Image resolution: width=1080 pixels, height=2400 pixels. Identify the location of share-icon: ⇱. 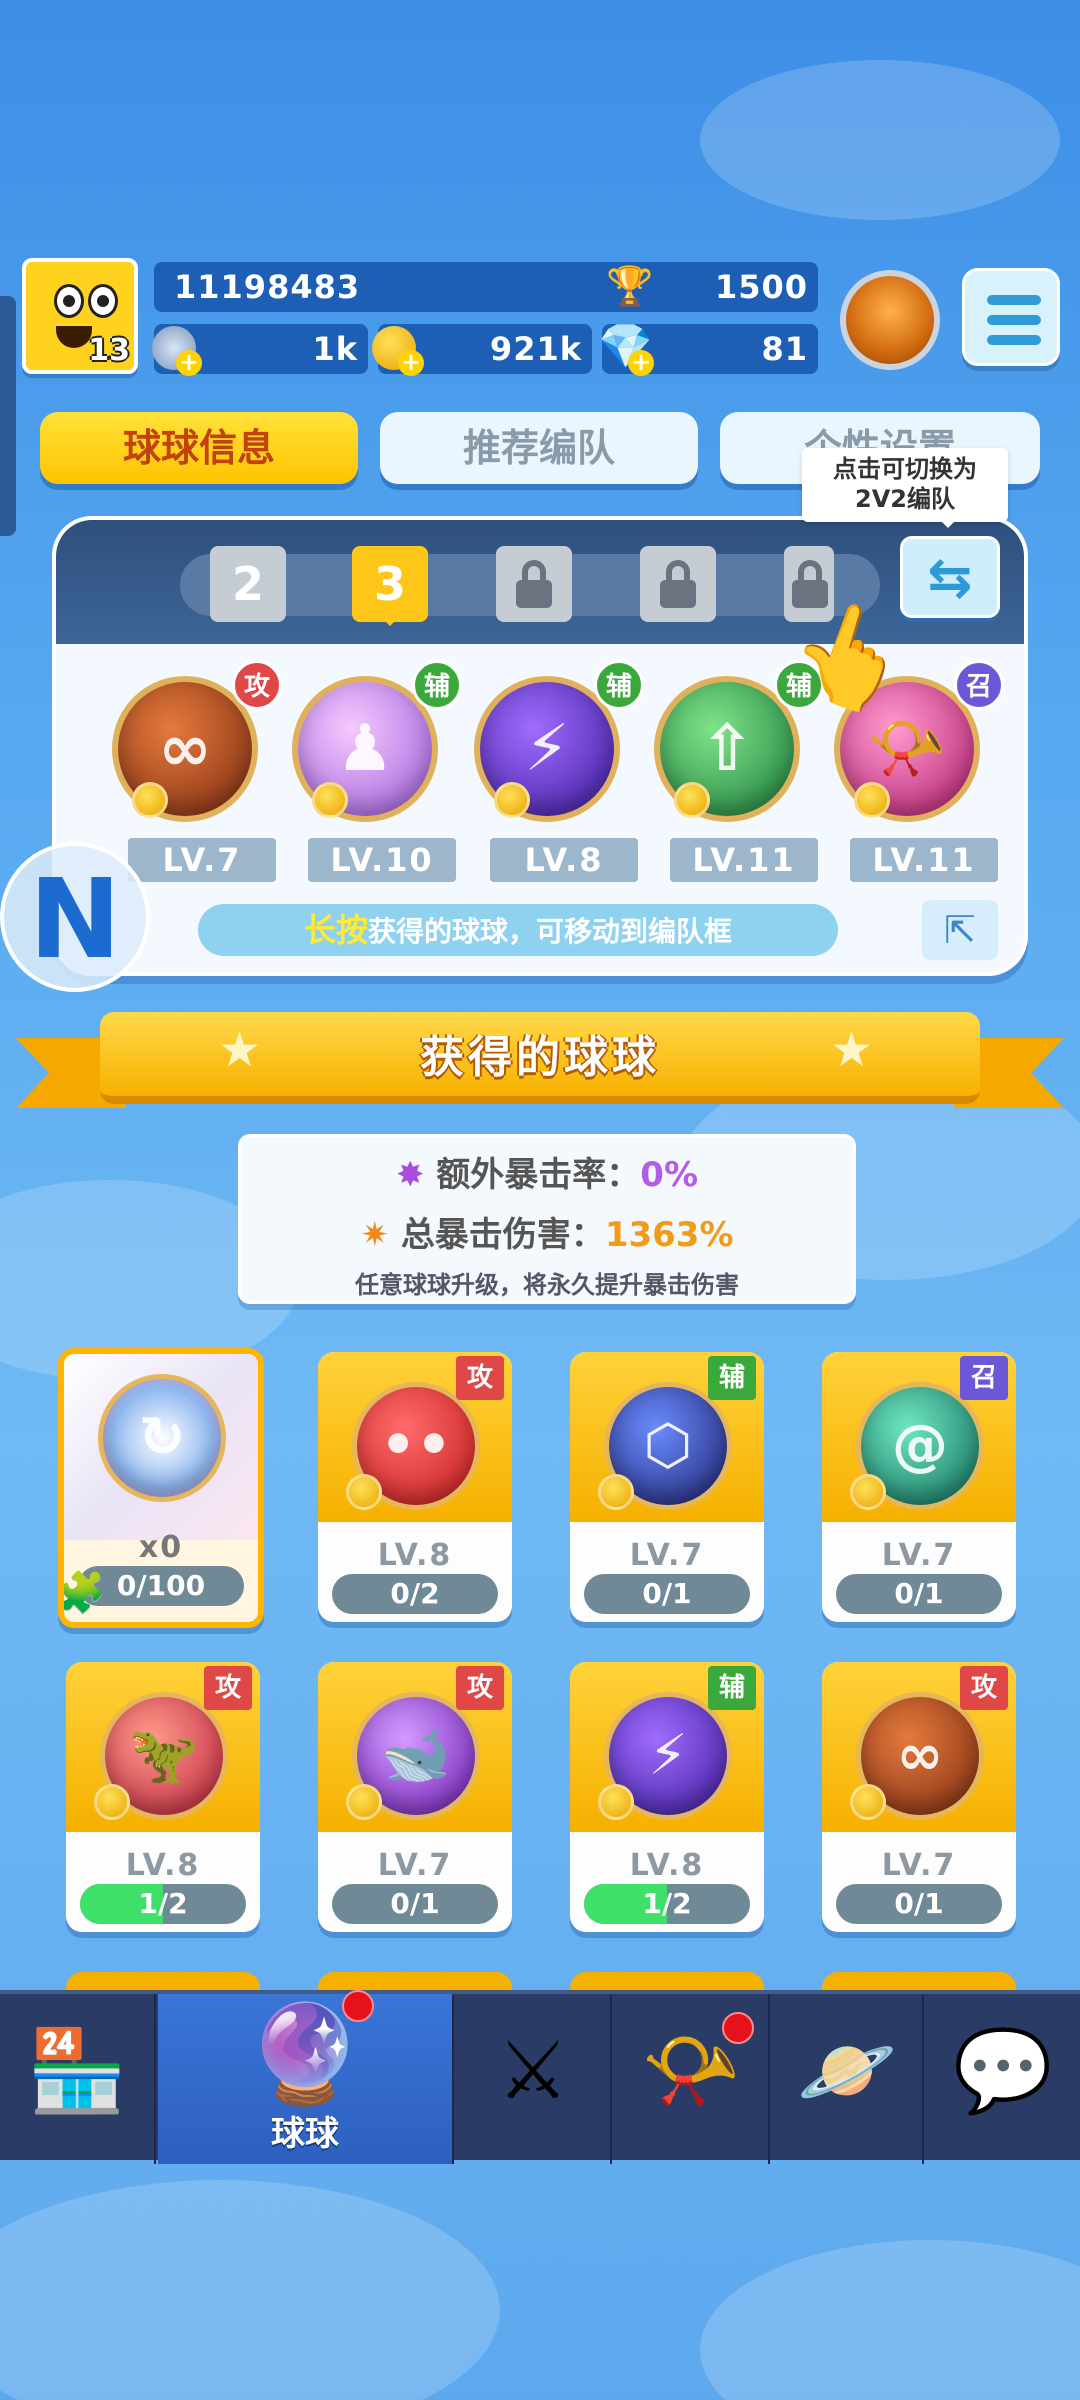
(960, 930).